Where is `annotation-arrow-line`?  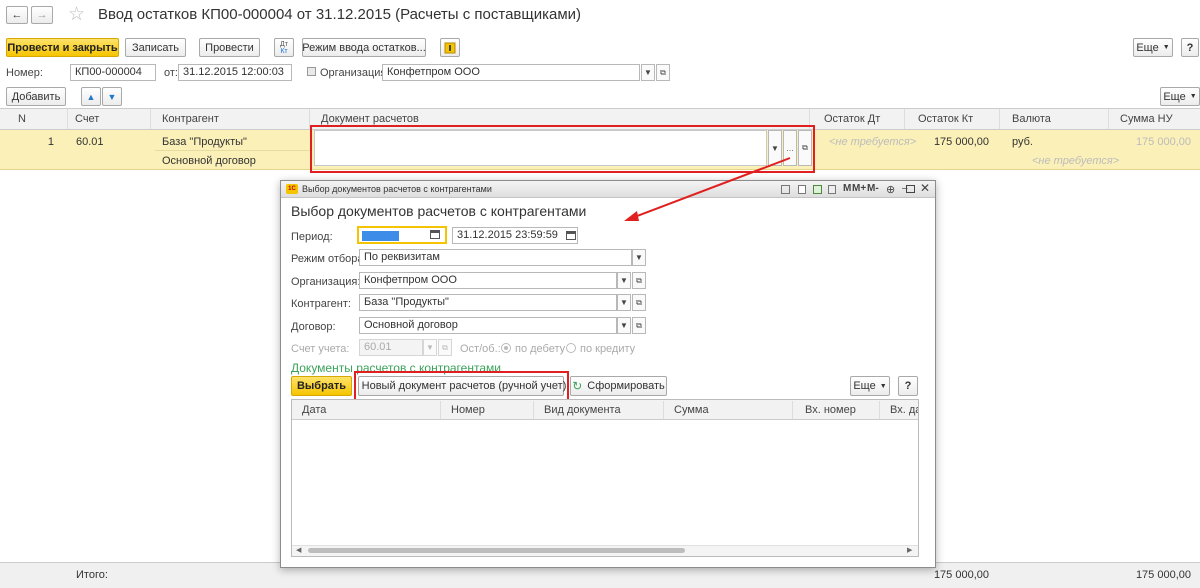 annotation-arrow-line is located at coordinates (711, 188).